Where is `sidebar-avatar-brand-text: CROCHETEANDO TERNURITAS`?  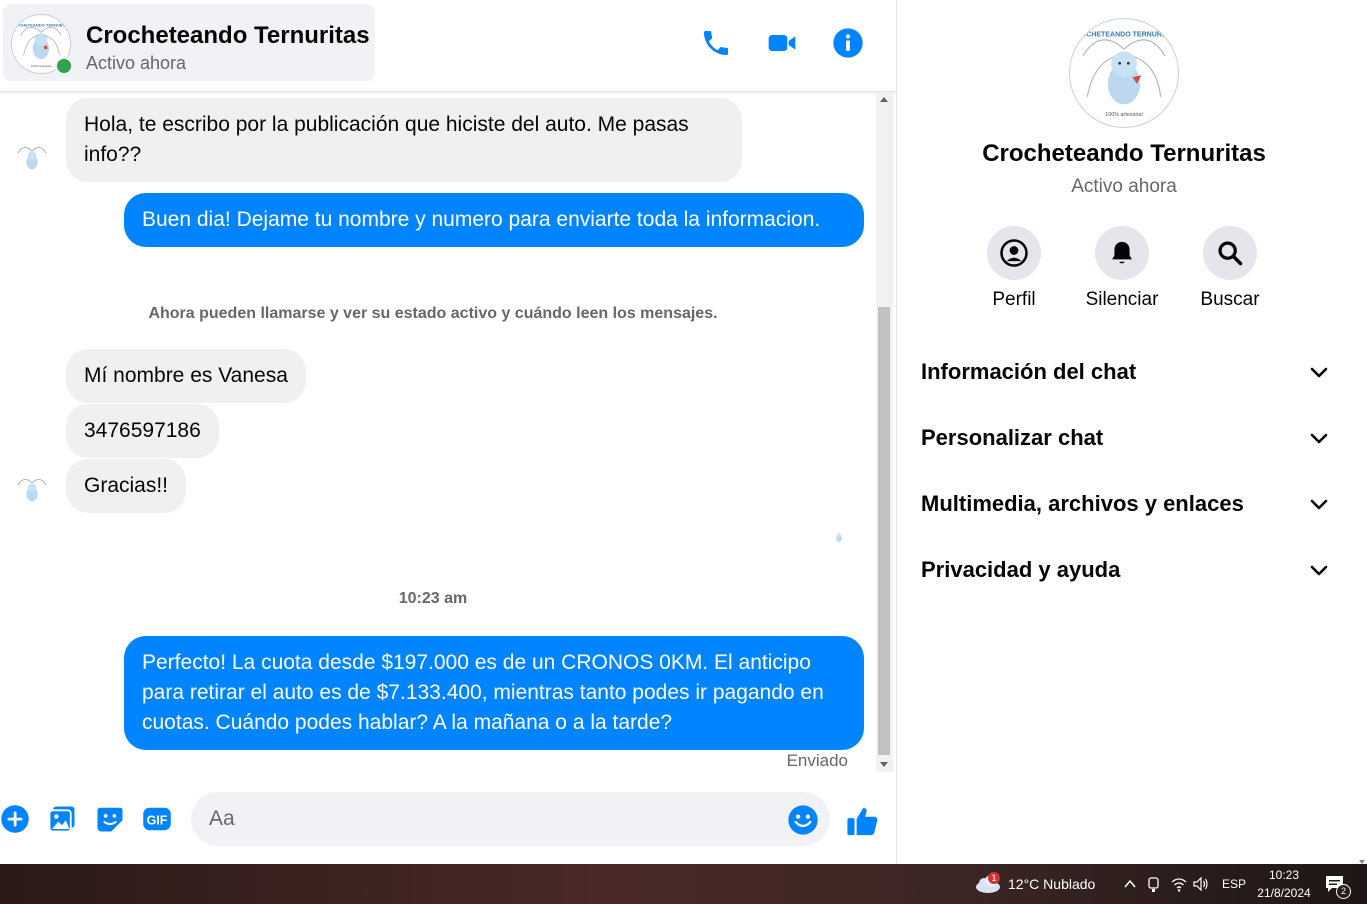
sidebar-avatar-brand-text: CROCHETEANDO TERNURITAS is located at coordinates (1124, 34).